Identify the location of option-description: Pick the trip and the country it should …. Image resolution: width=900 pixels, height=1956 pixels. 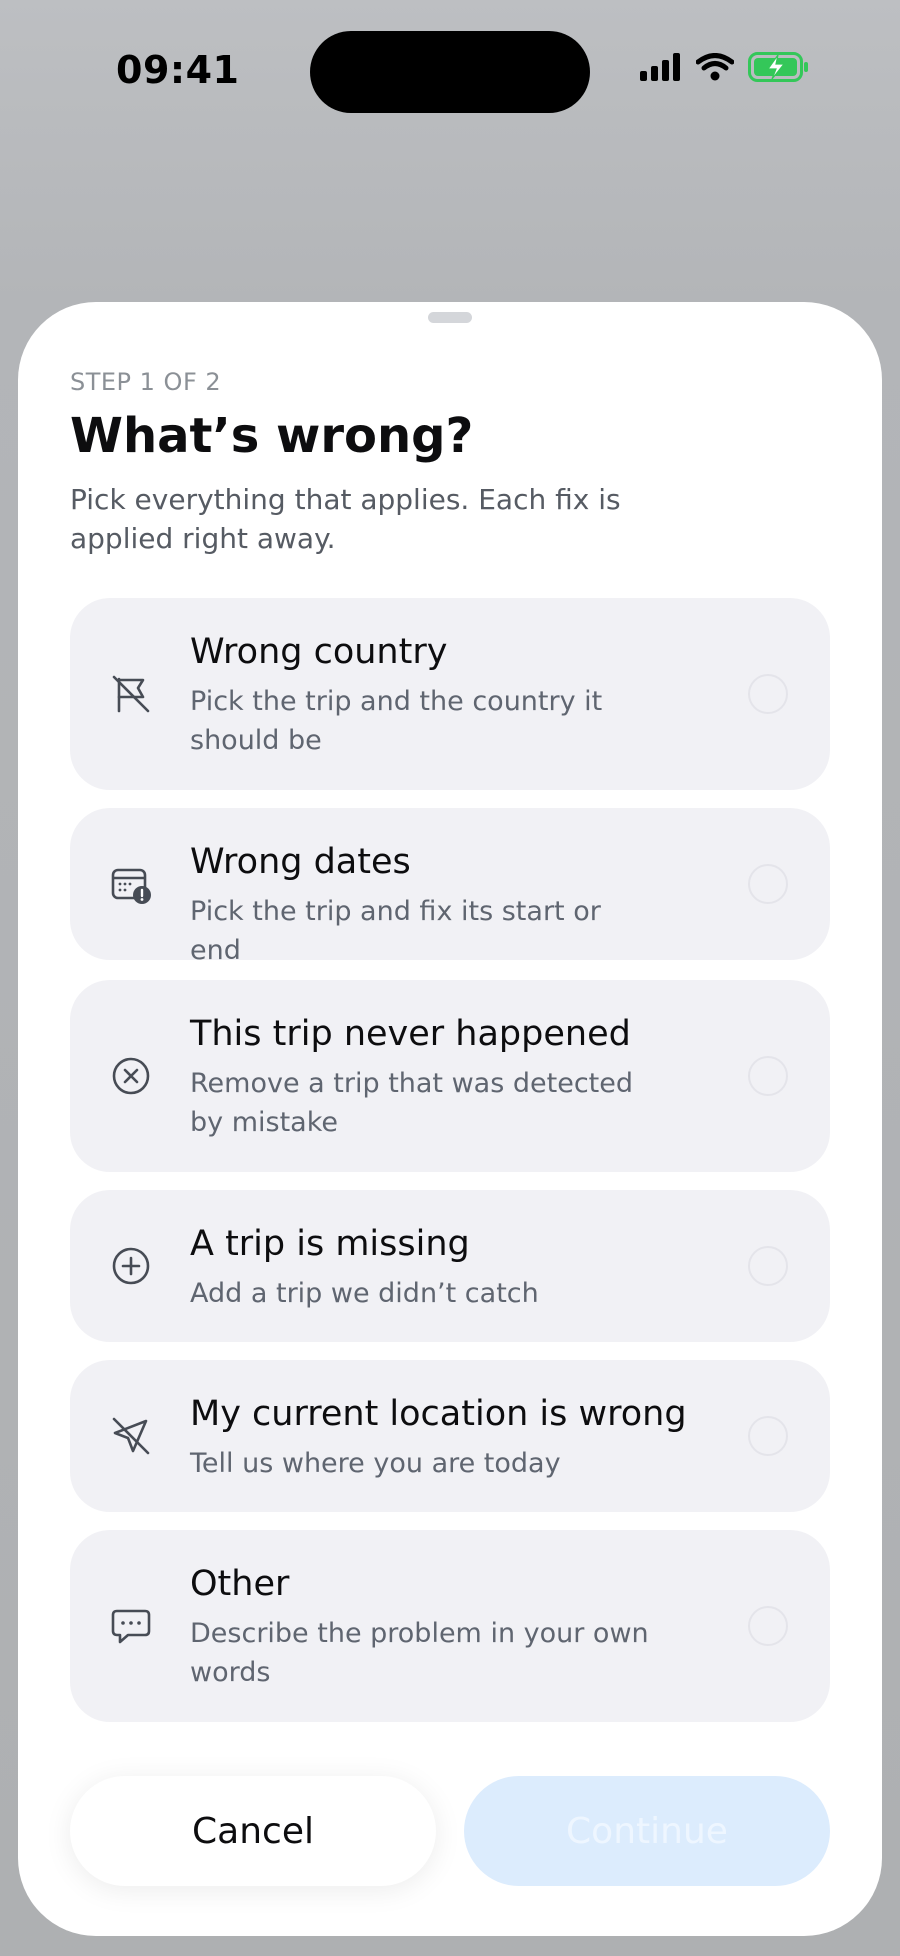
(396, 721).